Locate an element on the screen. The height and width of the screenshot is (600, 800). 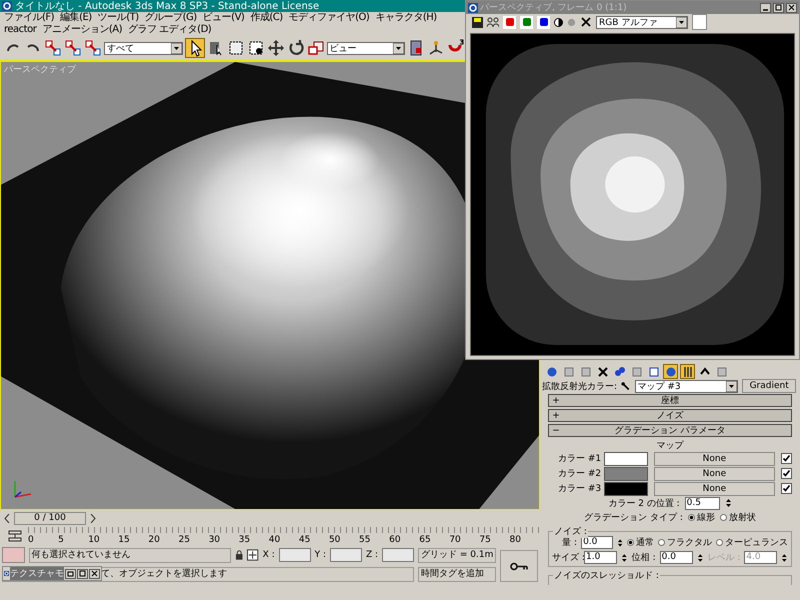
map-type-button: Gradient is located at coordinates (769, 386).